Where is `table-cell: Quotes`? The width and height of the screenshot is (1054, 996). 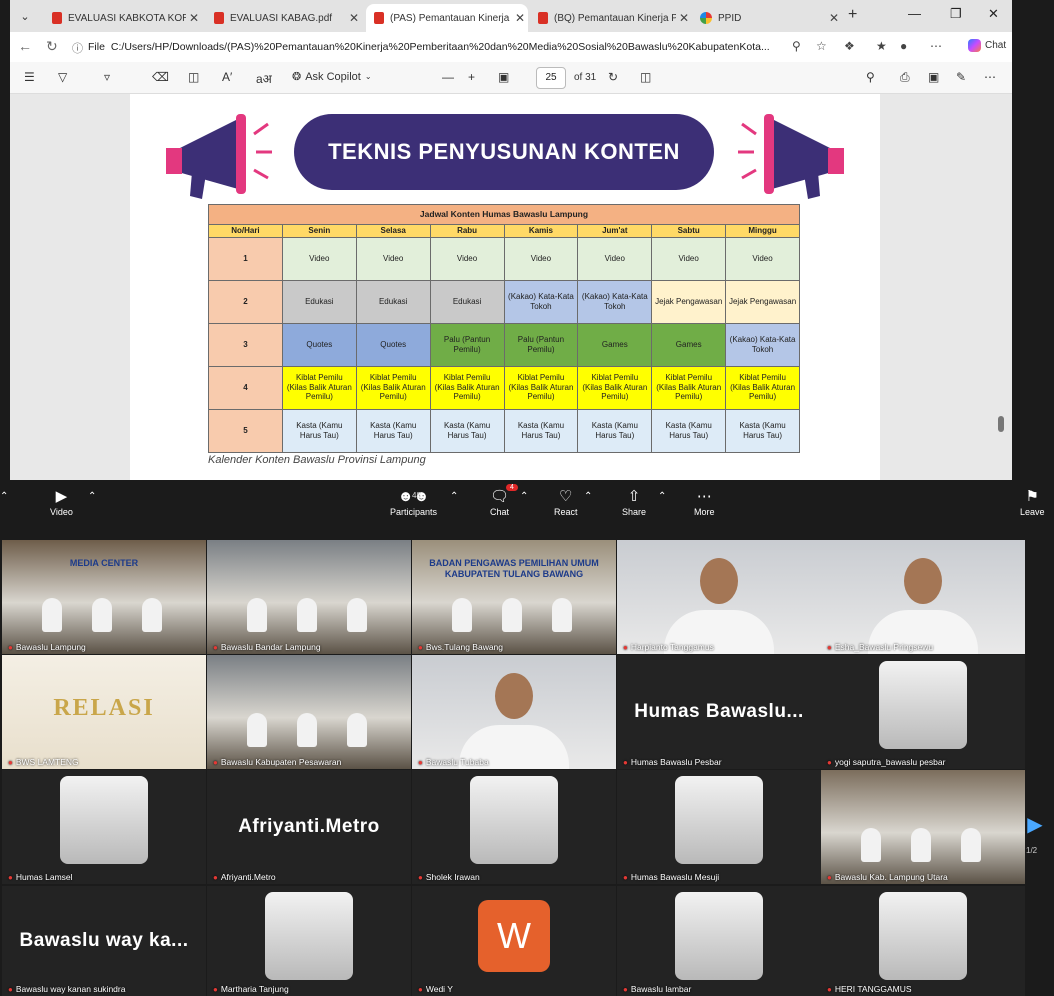 table-cell: Quotes is located at coordinates (393, 344).